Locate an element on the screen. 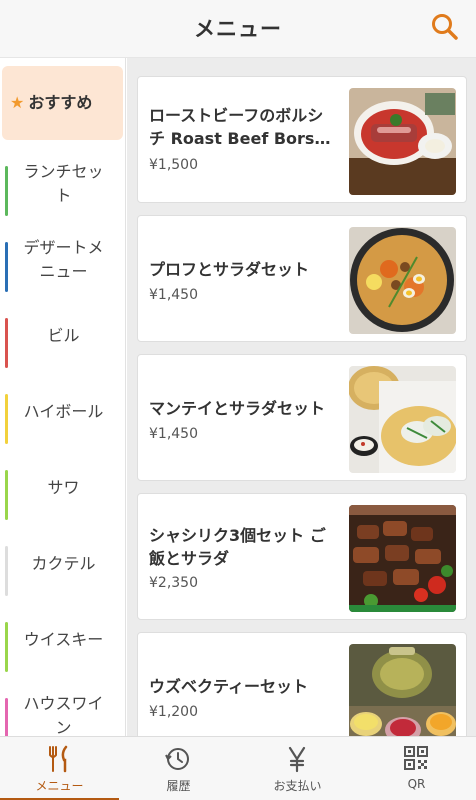  sidebar-item-sour: サワ is located at coordinates (62, 488).